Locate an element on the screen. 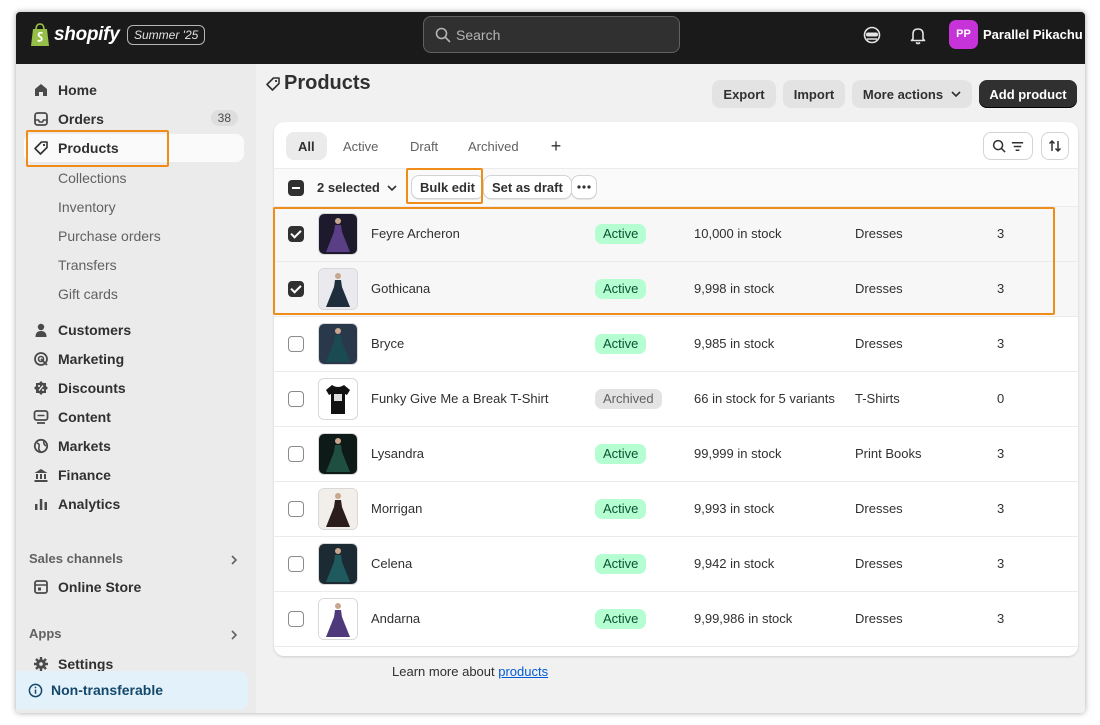 The width and height of the screenshot is (1100, 725). sales-channels-heading: Sales channels is located at coordinates (76, 558).